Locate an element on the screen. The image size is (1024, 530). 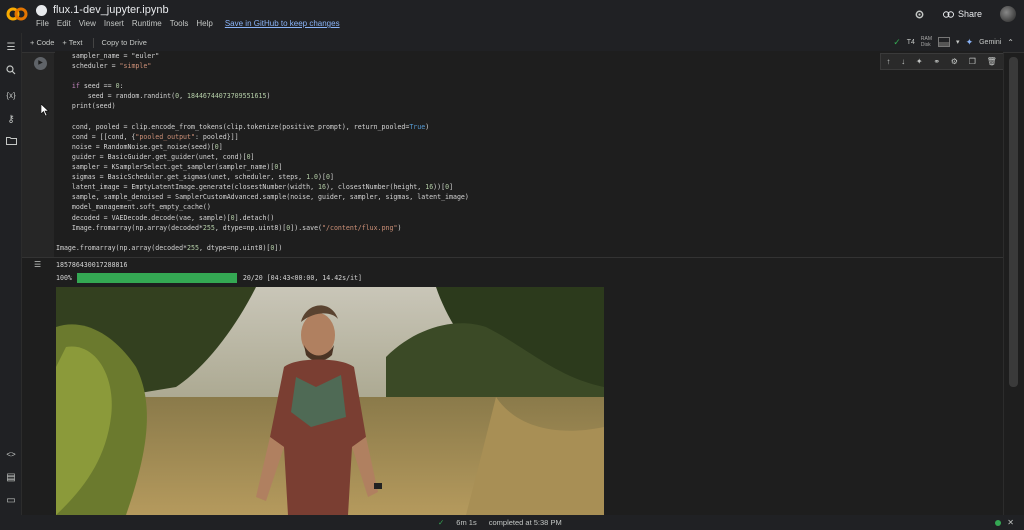
secrets-key-icon: ⚷ is located at coordinates (11, 120).